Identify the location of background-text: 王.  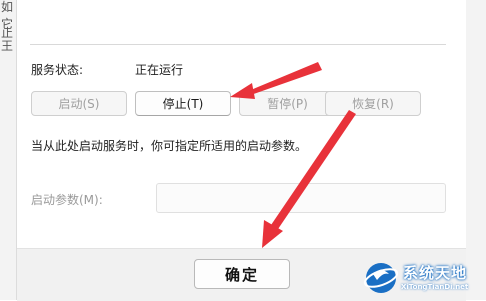
(7, 46).